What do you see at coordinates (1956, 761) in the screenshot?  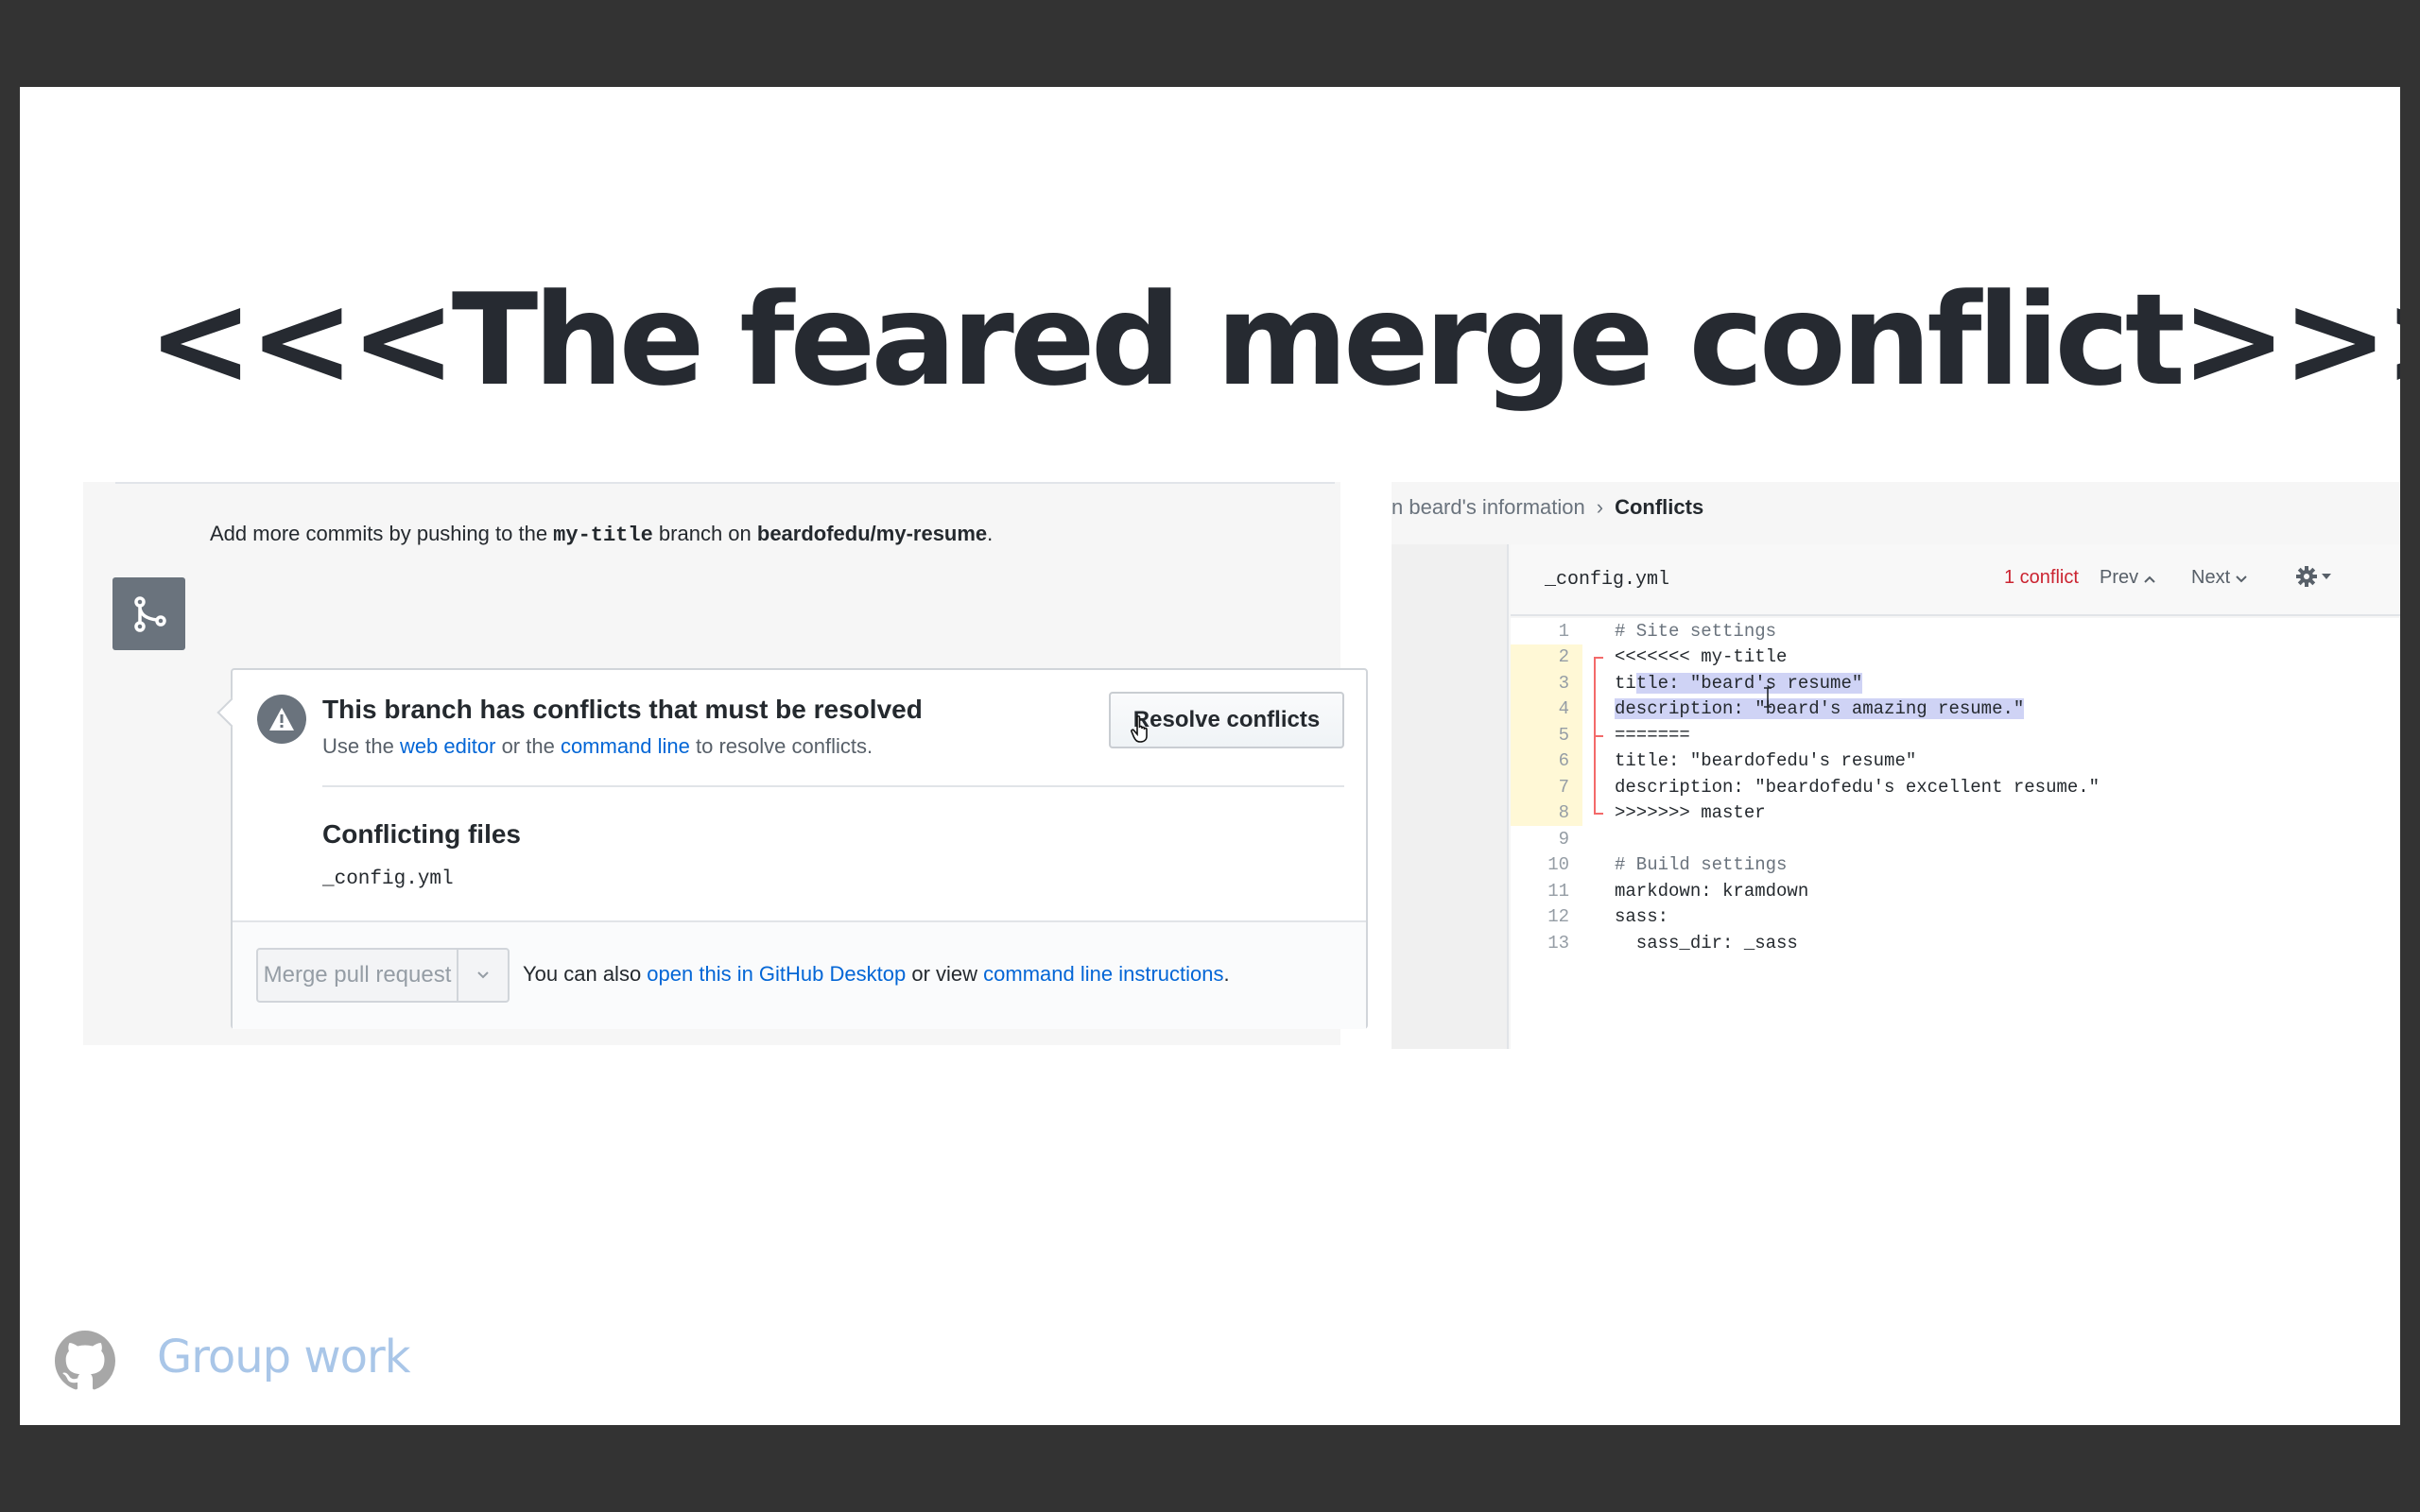 I see `code-line: 6 title: "beardofedu's resume"` at bounding box center [1956, 761].